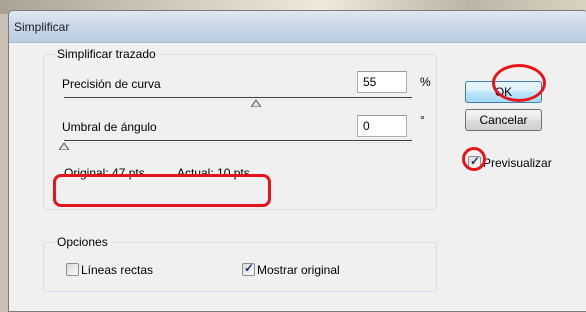  I want to click on curve-precision-input: 55, so click(382, 82).